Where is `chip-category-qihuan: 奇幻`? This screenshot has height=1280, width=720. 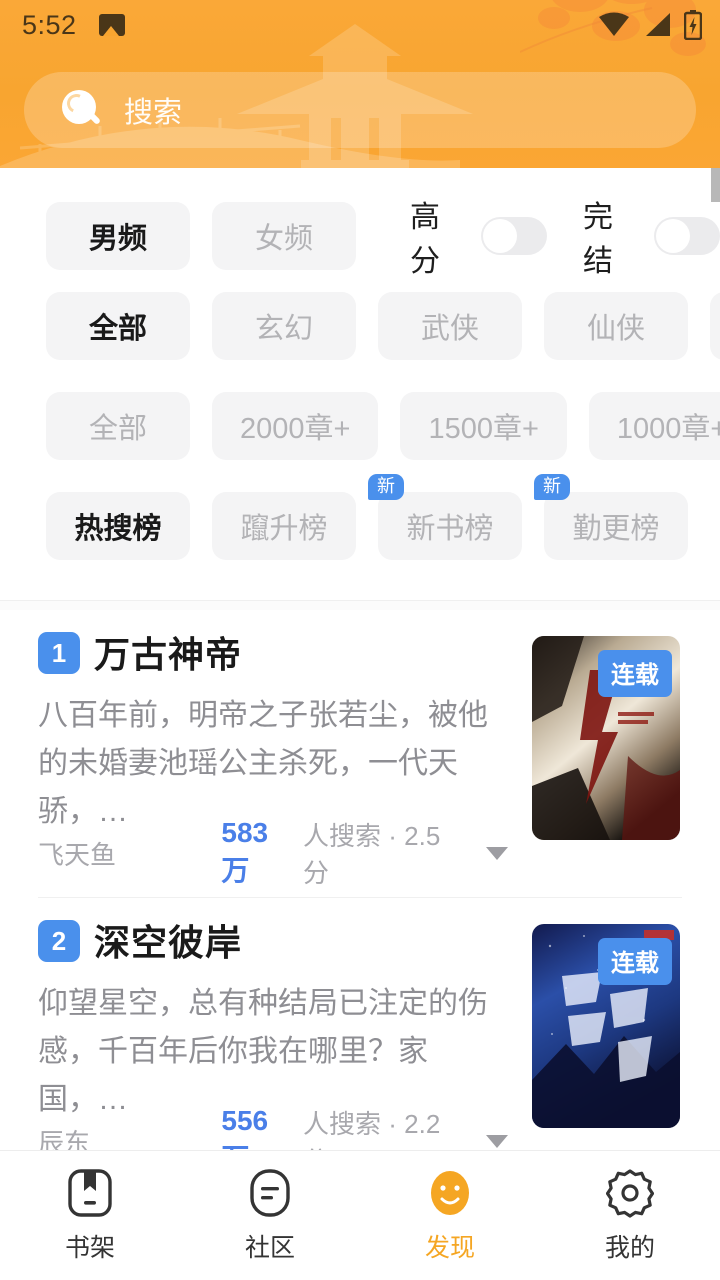
chip-category-qihuan: 奇幻 is located at coordinates (715, 326).